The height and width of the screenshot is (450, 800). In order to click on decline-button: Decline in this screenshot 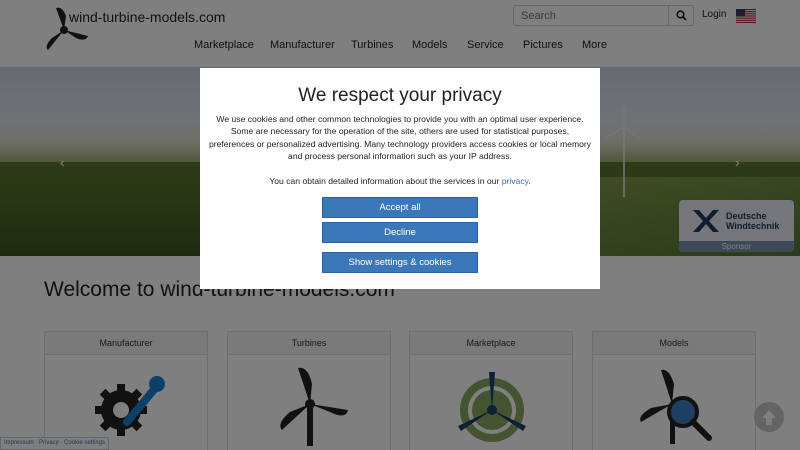, I will do `click(400, 232)`.